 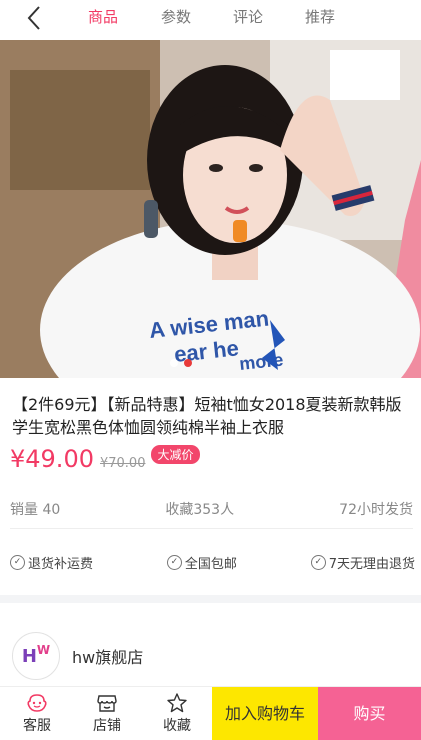 I want to click on guarantee-7-day-return: ✓ 7天无理由退货, so click(x=362, y=562).